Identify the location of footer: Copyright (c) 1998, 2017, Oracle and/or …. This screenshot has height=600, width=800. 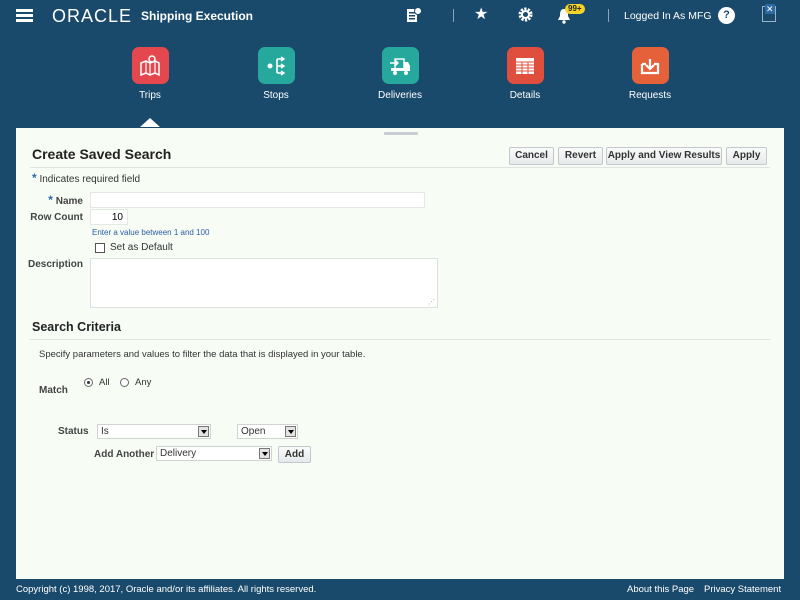
(400, 589).